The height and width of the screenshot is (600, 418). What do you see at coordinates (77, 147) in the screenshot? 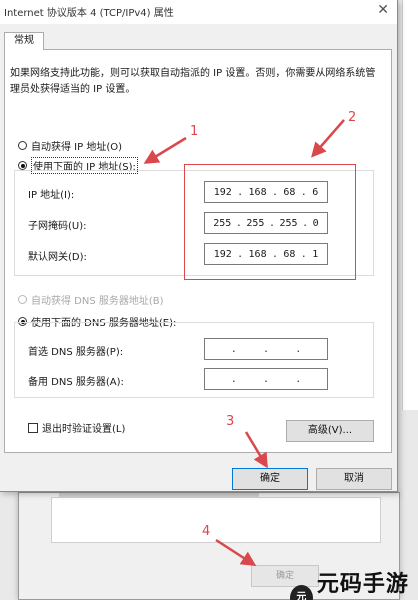
I see `auto-ip-label: 自动获得 IP 地址(O)` at bounding box center [77, 147].